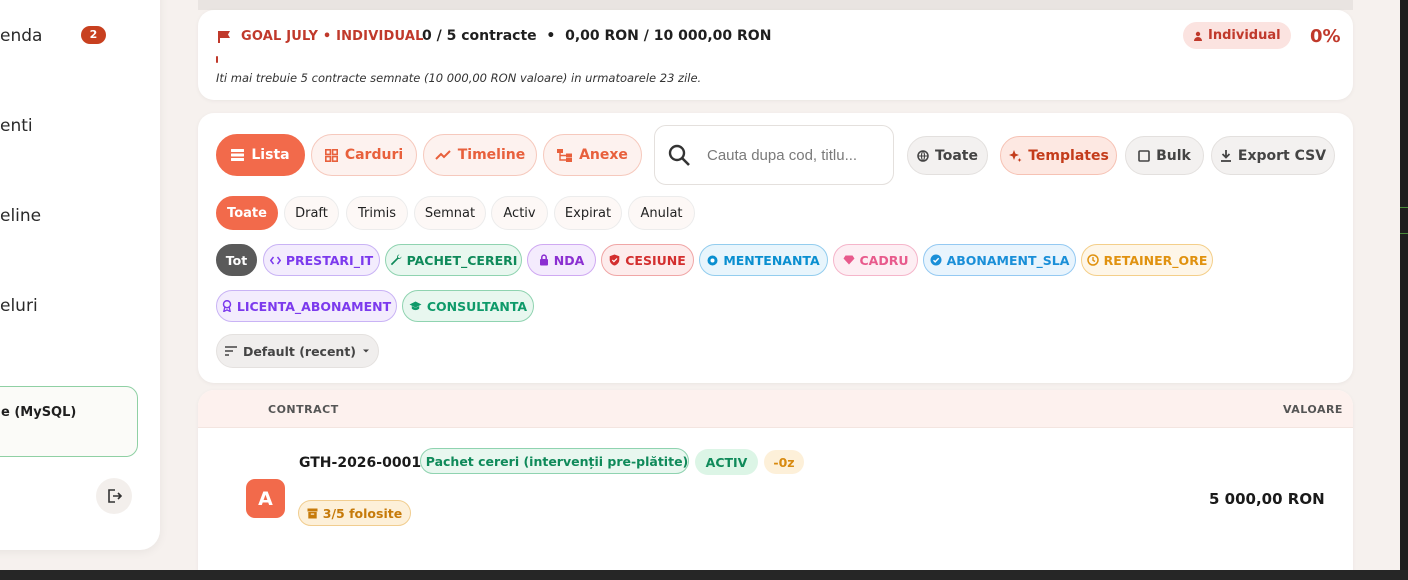  What do you see at coordinates (227, 306) in the screenshot?
I see `badge-icon` at bounding box center [227, 306].